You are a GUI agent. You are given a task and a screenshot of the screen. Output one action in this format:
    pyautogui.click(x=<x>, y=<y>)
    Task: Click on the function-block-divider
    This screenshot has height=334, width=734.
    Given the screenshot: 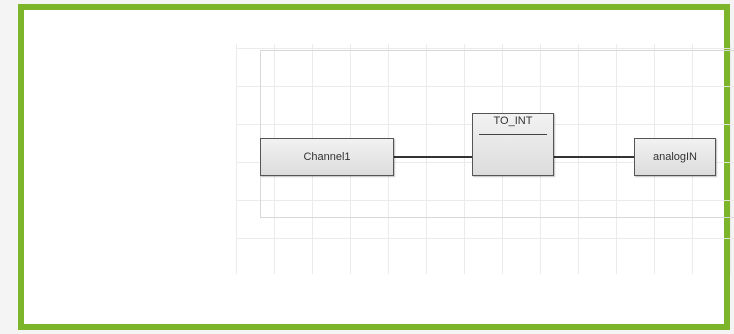 What is the action you would take?
    pyautogui.click(x=513, y=134)
    